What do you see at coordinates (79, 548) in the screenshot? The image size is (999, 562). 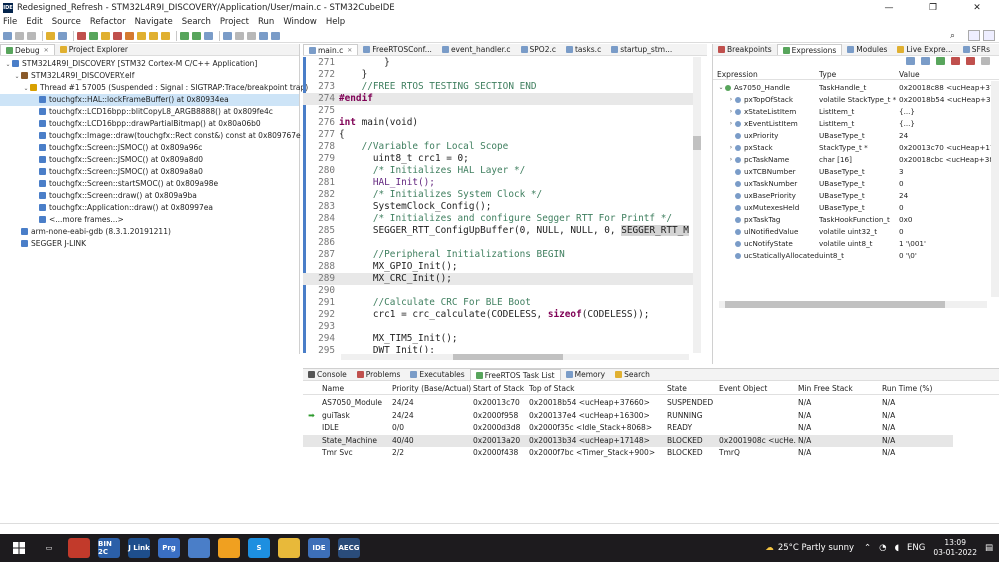 I see `brave-icon` at bounding box center [79, 548].